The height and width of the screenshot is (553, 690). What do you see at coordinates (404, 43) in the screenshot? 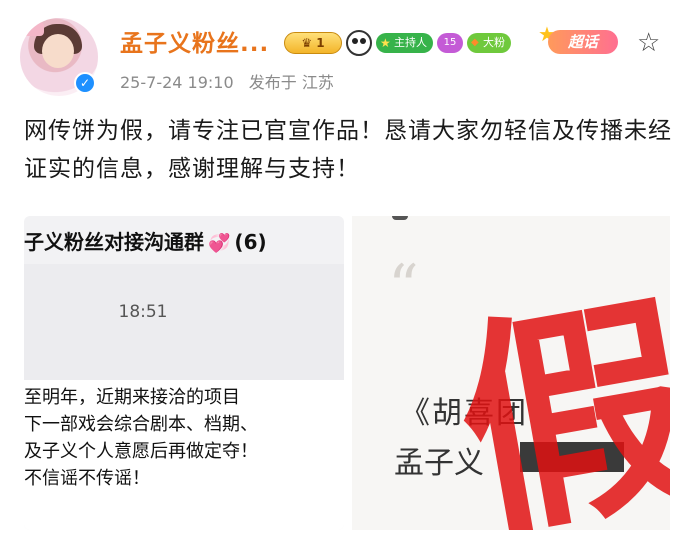
I see `host-badge: 主持人` at bounding box center [404, 43].